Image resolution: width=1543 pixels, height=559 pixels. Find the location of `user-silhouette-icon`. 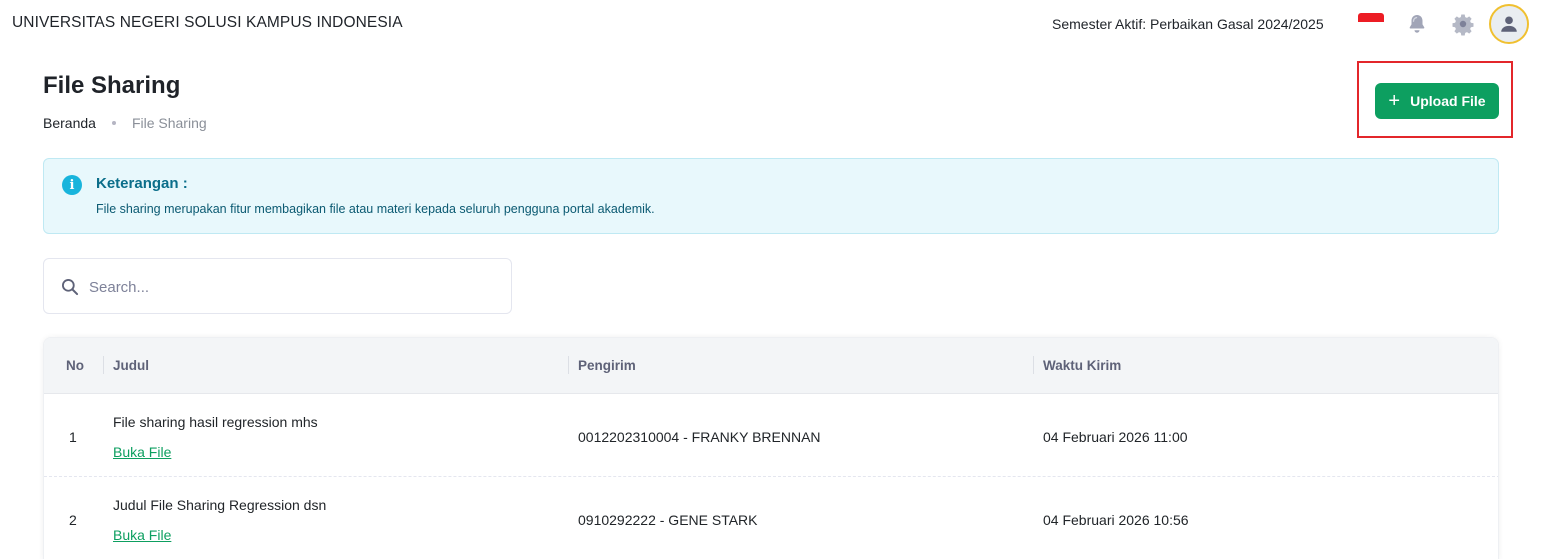

user-silhouette-icon is located at coordinates (1509, 24).